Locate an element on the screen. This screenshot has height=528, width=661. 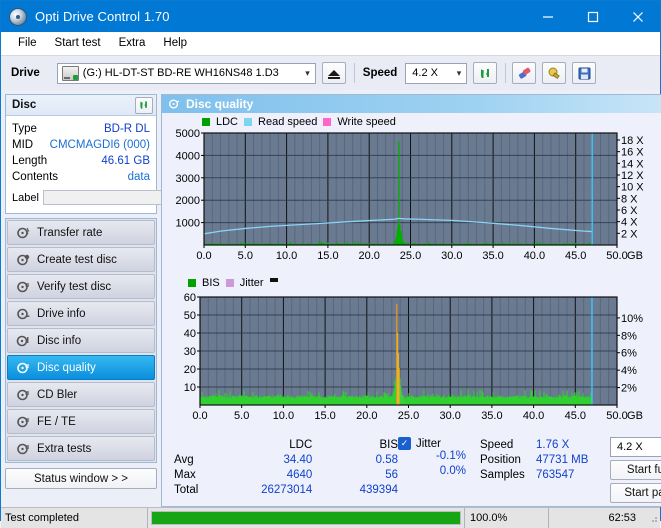
window-controls is located at coordinates (592, 16).